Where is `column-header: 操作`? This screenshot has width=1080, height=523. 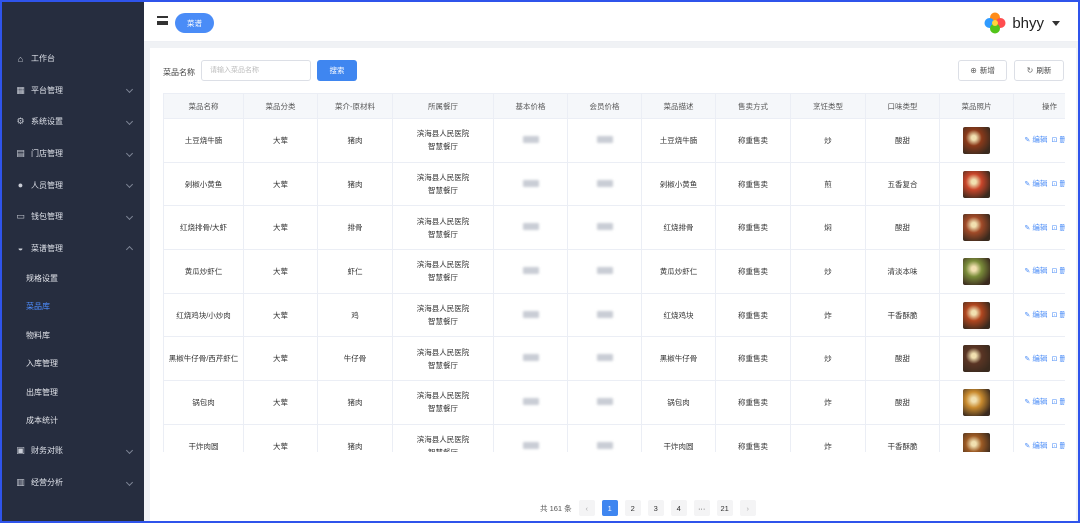
column-header: 操作 is located at coordinates (1039, 106).